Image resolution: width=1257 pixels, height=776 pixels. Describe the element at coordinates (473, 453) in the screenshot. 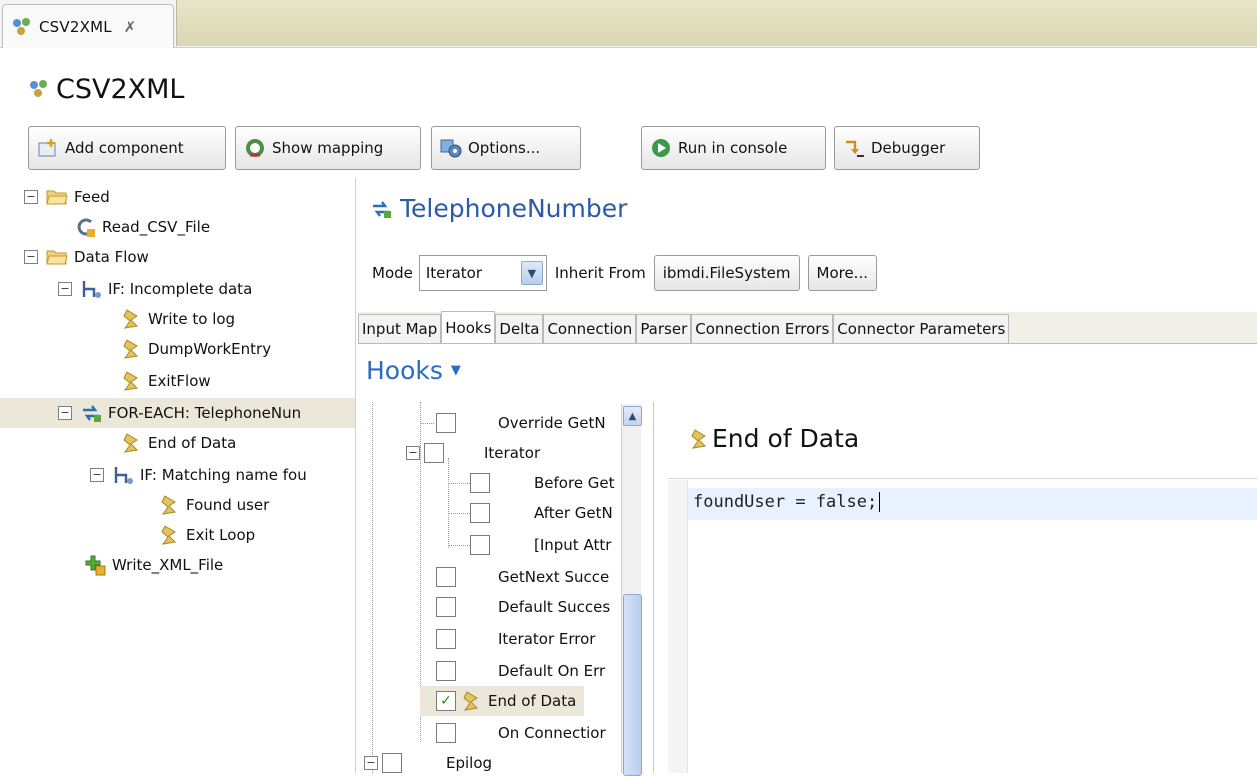

I see `hook-iterator: − Iterator` at that location.